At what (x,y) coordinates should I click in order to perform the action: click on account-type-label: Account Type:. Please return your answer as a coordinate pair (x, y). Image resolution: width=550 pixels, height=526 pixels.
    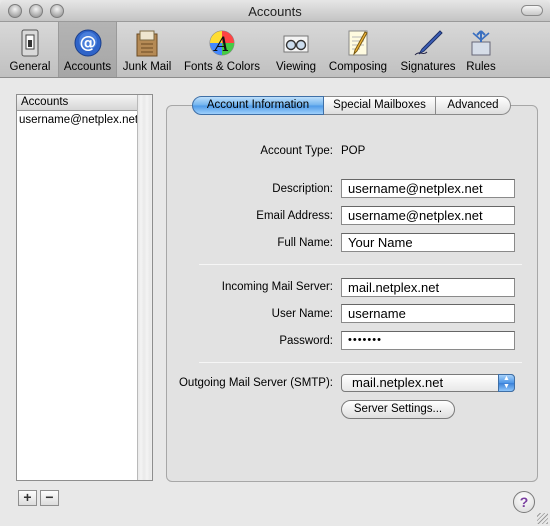
    Looking at the image, I should click on (296, 151).